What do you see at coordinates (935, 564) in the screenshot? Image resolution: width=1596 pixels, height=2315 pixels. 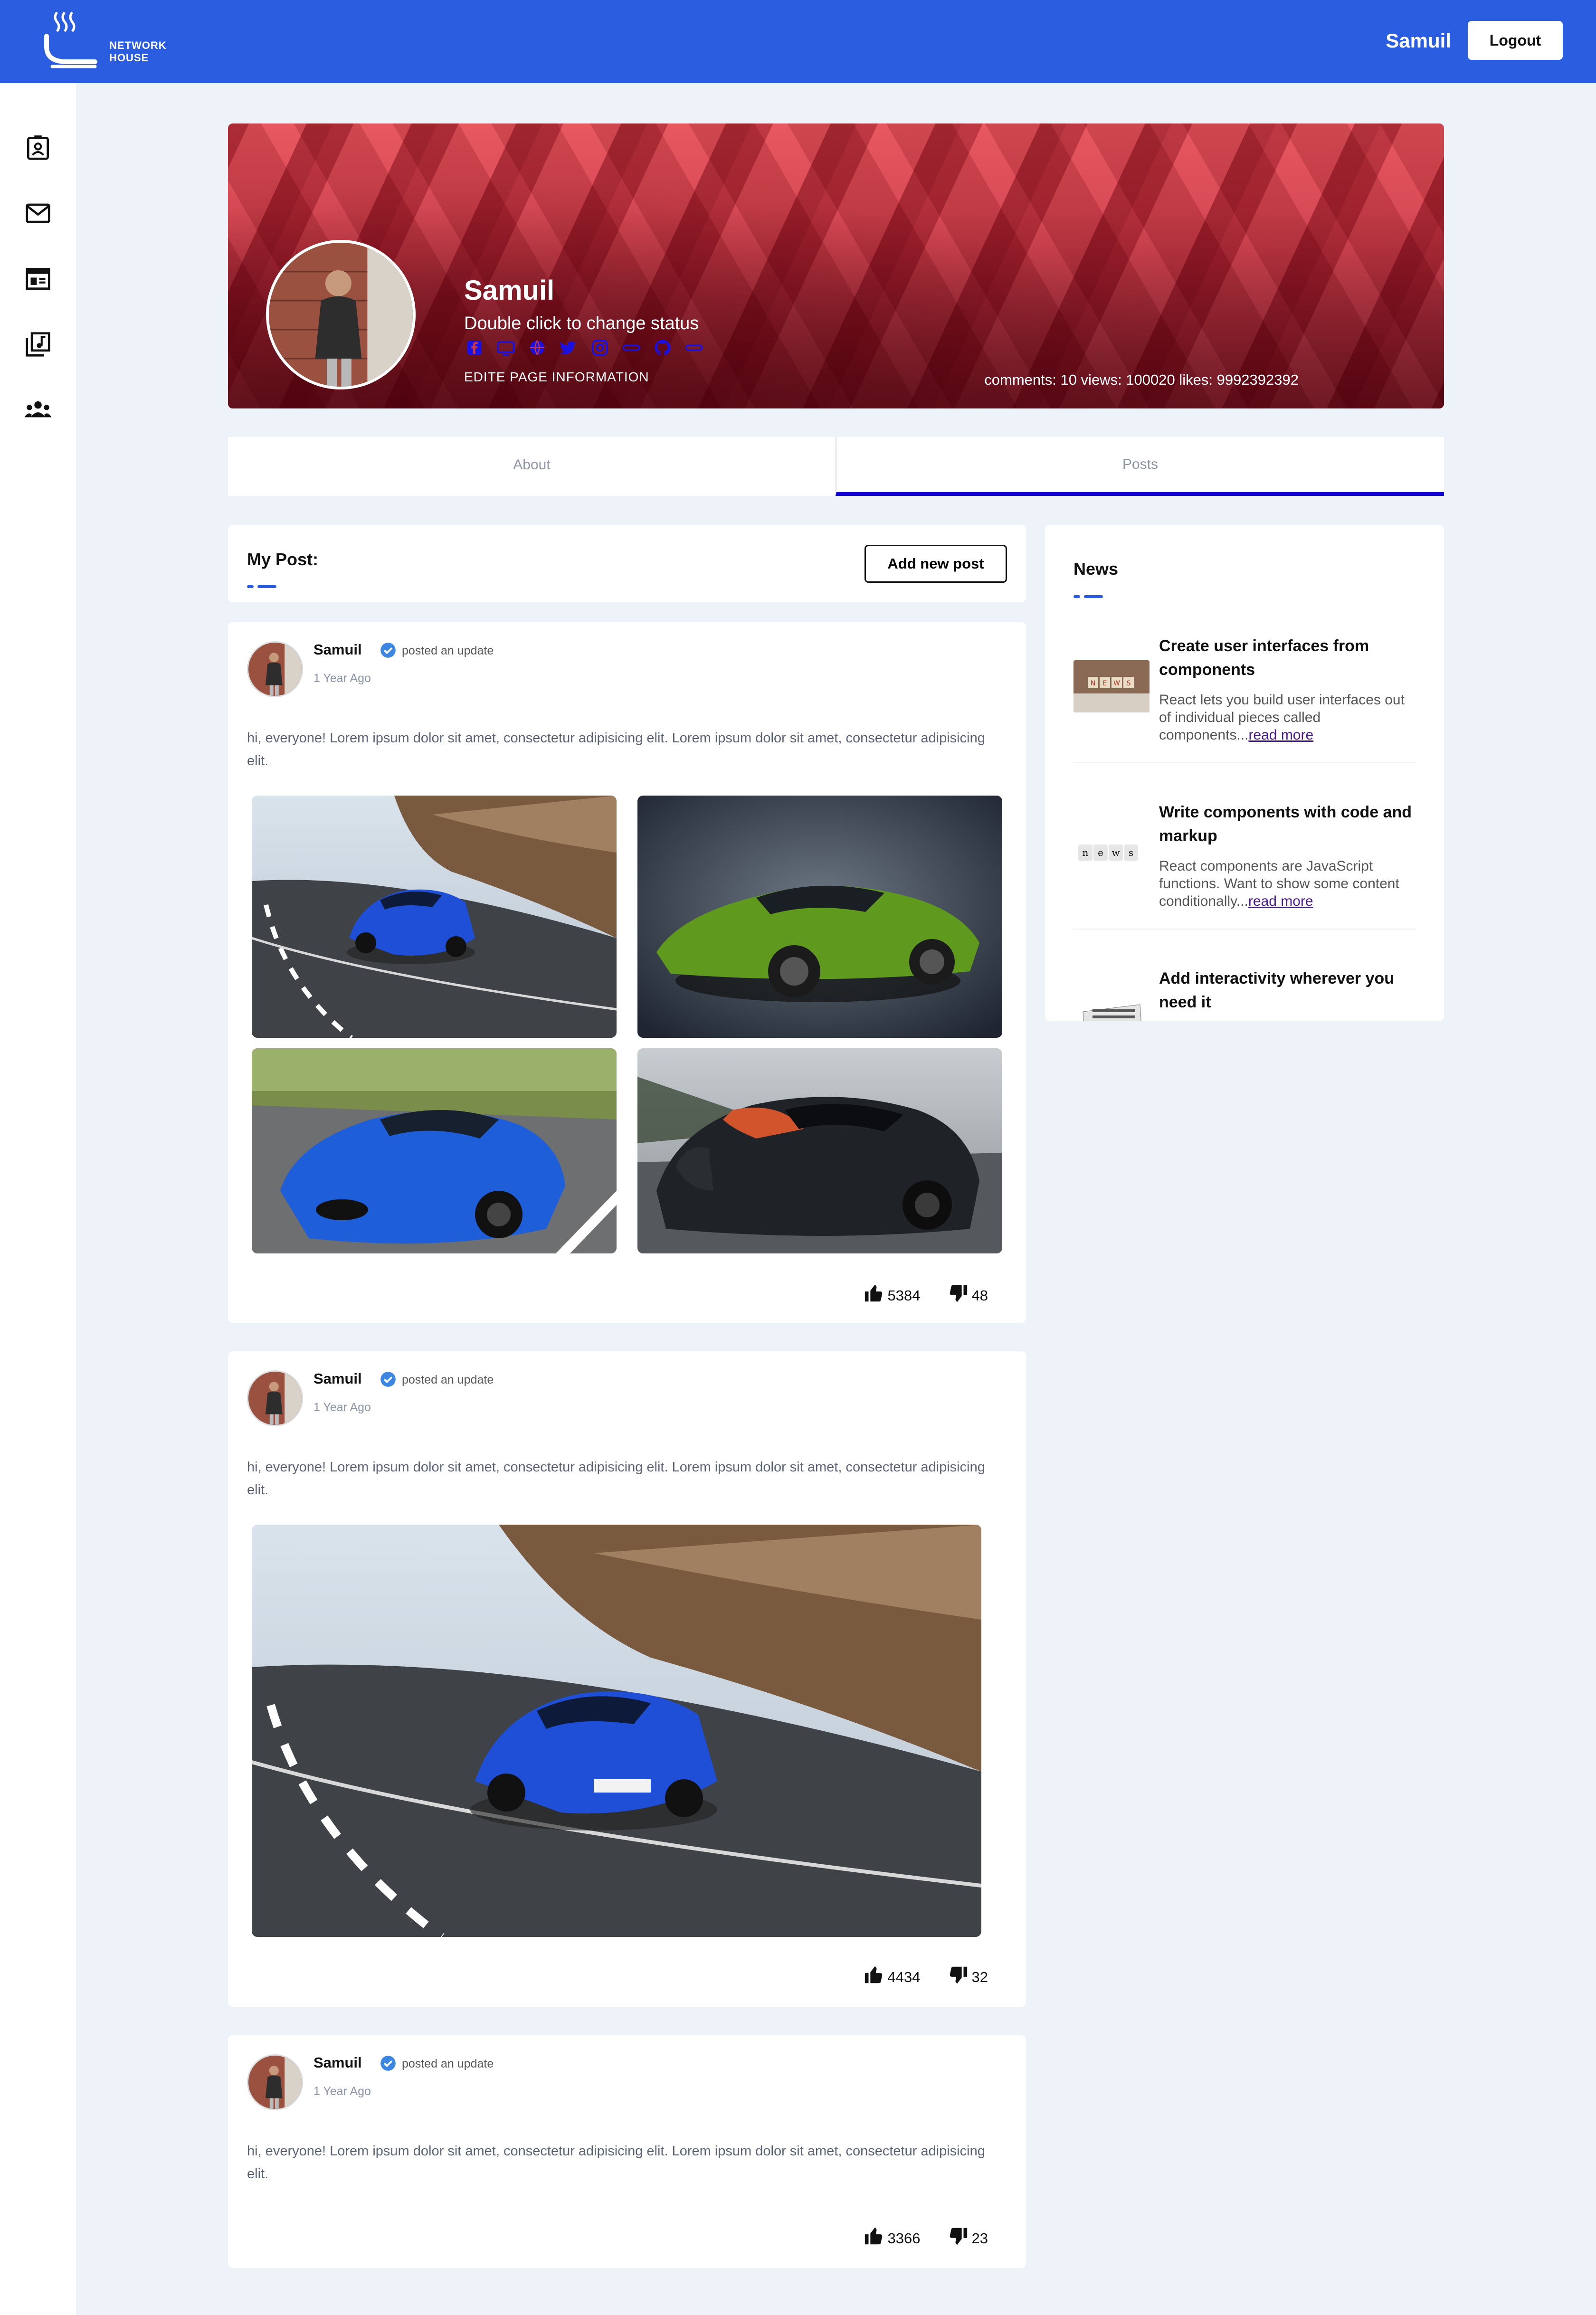 I see `add-new-post-button: Add new post` at bounding box center [935, 564].